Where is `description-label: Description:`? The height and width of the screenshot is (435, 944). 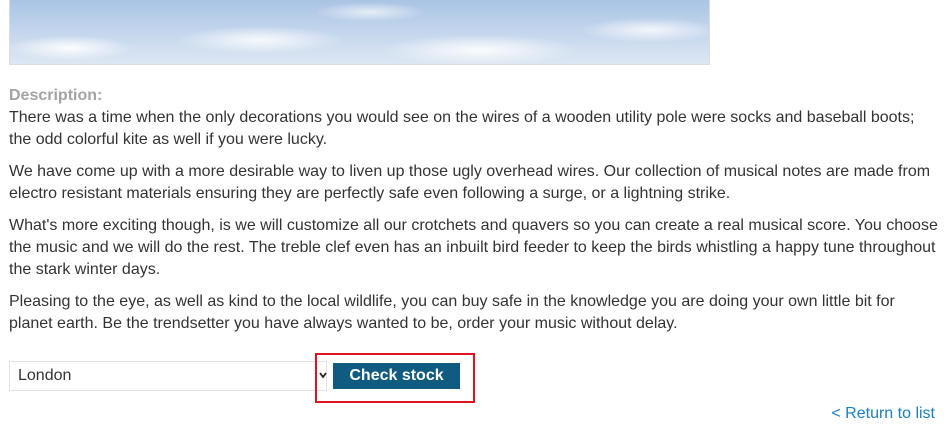 description-label: Description: is located at coordinates (56, 95).